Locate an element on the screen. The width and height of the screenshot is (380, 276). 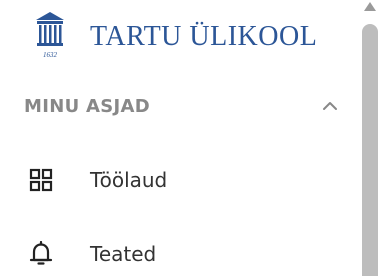
scrollbar-thumb is located at coordinates (370, 150).